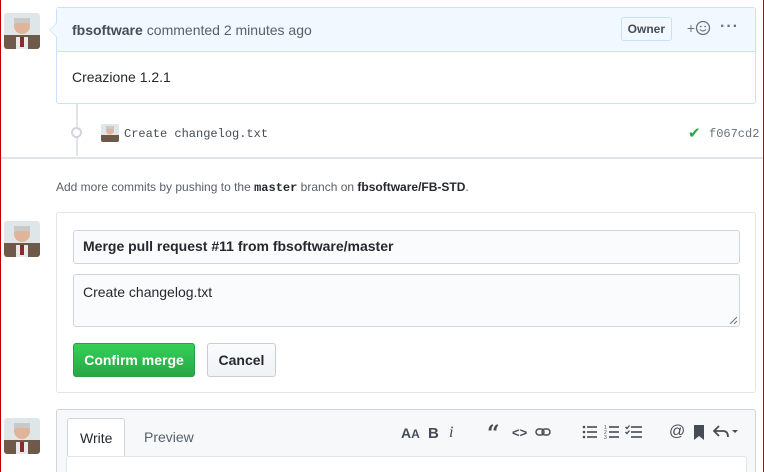 This screenshot has width=764, height=472. I want to click on svg-text: 3, so click(605, 437).